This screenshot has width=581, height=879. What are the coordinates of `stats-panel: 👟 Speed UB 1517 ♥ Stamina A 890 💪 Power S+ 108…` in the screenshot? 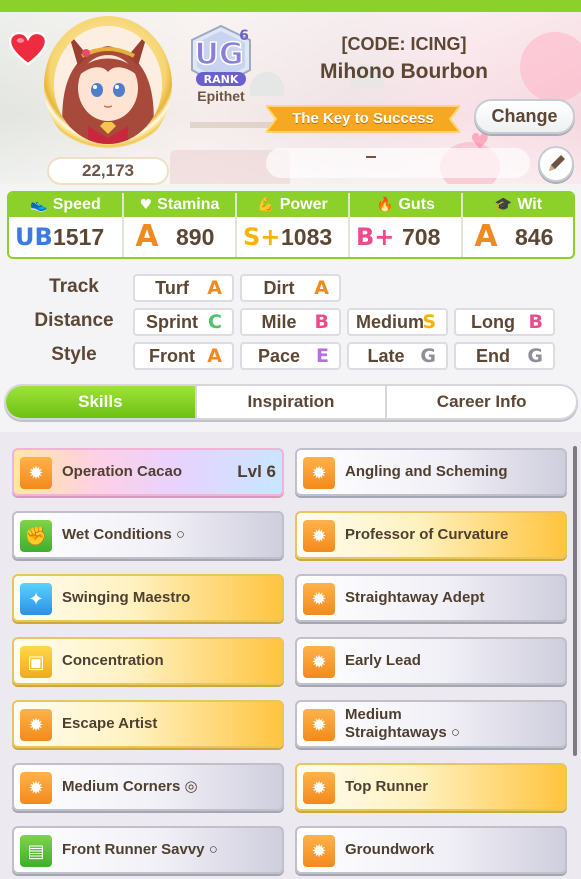 It's located at (291, 225).